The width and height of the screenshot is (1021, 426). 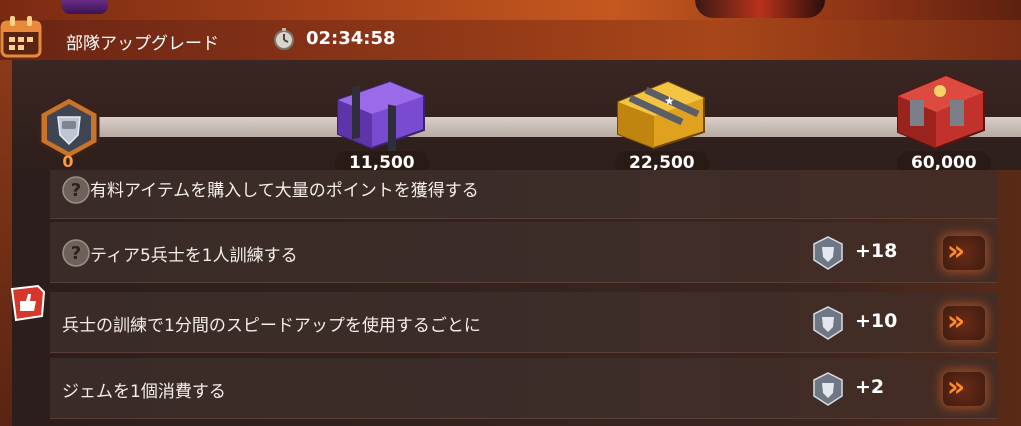 What do you see at coordinates (28, 304) in the screenshot?
I see `thumbs-up-icon` at bounding box center [28, 304].